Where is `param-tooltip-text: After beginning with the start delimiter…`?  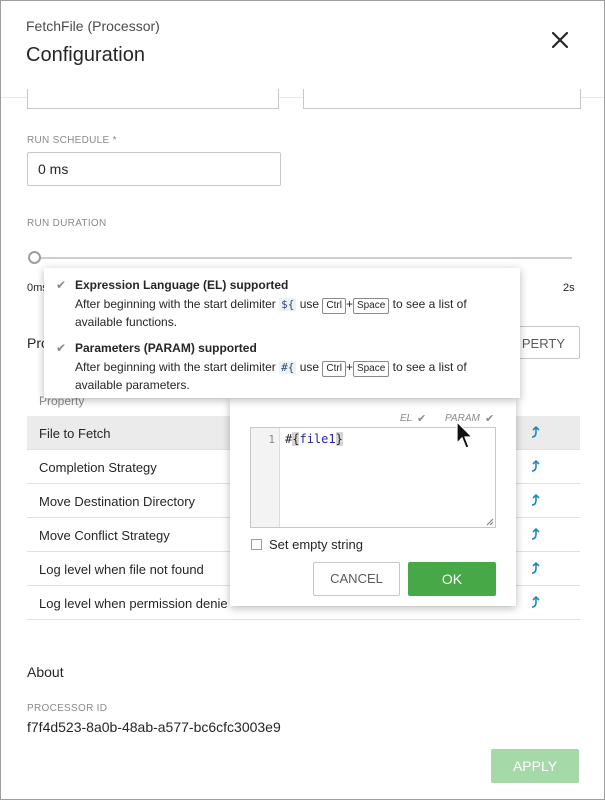 param-tooltip-text: After beginning with the start delimiter… is located at coordinates (271, 376).